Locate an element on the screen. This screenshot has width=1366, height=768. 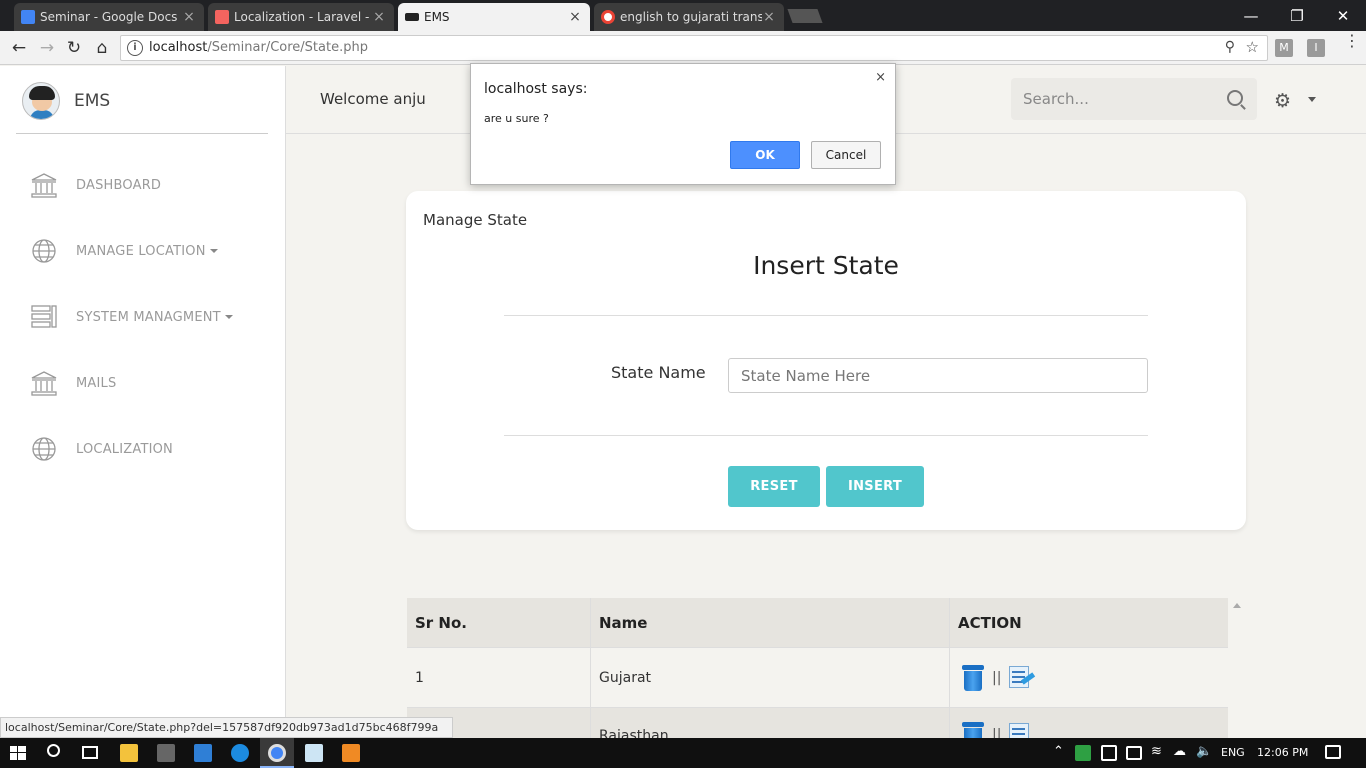
table-header: Sr No. Name ACTION is located at coordinates (817, 623).